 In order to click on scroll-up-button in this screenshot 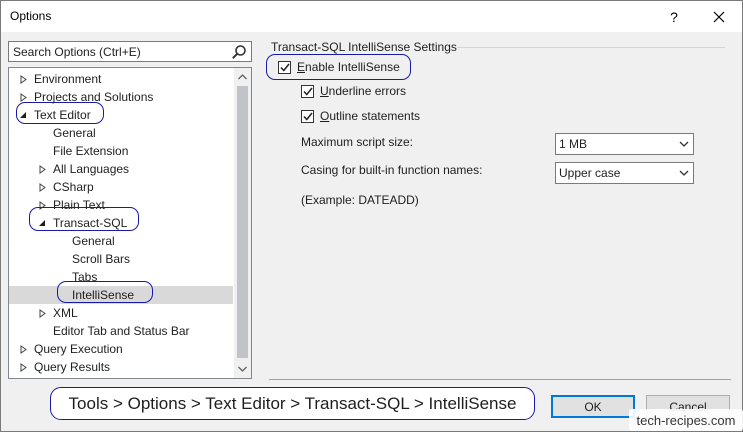, I will do `click(242, 76)`.